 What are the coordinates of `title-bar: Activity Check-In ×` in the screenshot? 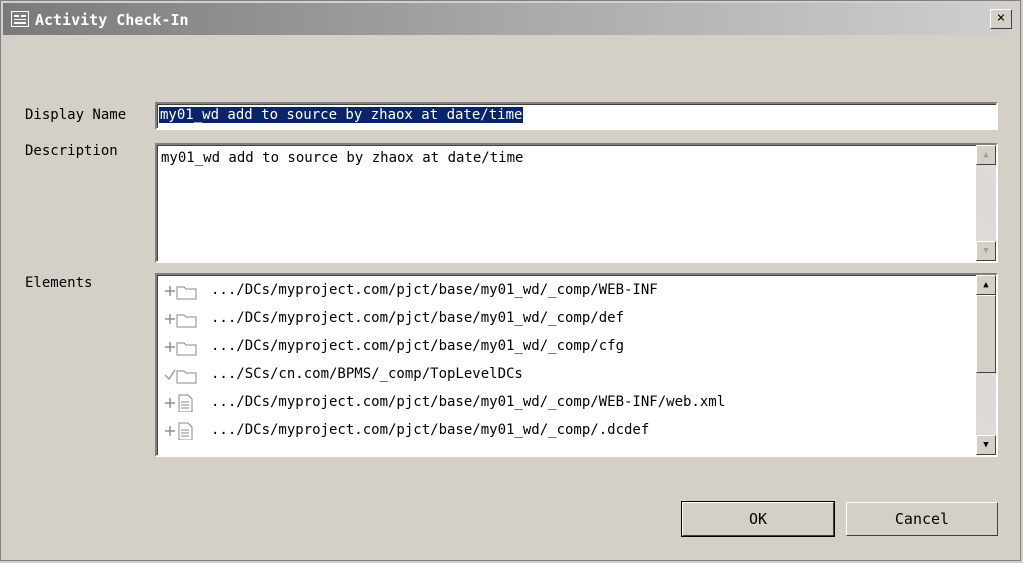 It's located at (510, 19).